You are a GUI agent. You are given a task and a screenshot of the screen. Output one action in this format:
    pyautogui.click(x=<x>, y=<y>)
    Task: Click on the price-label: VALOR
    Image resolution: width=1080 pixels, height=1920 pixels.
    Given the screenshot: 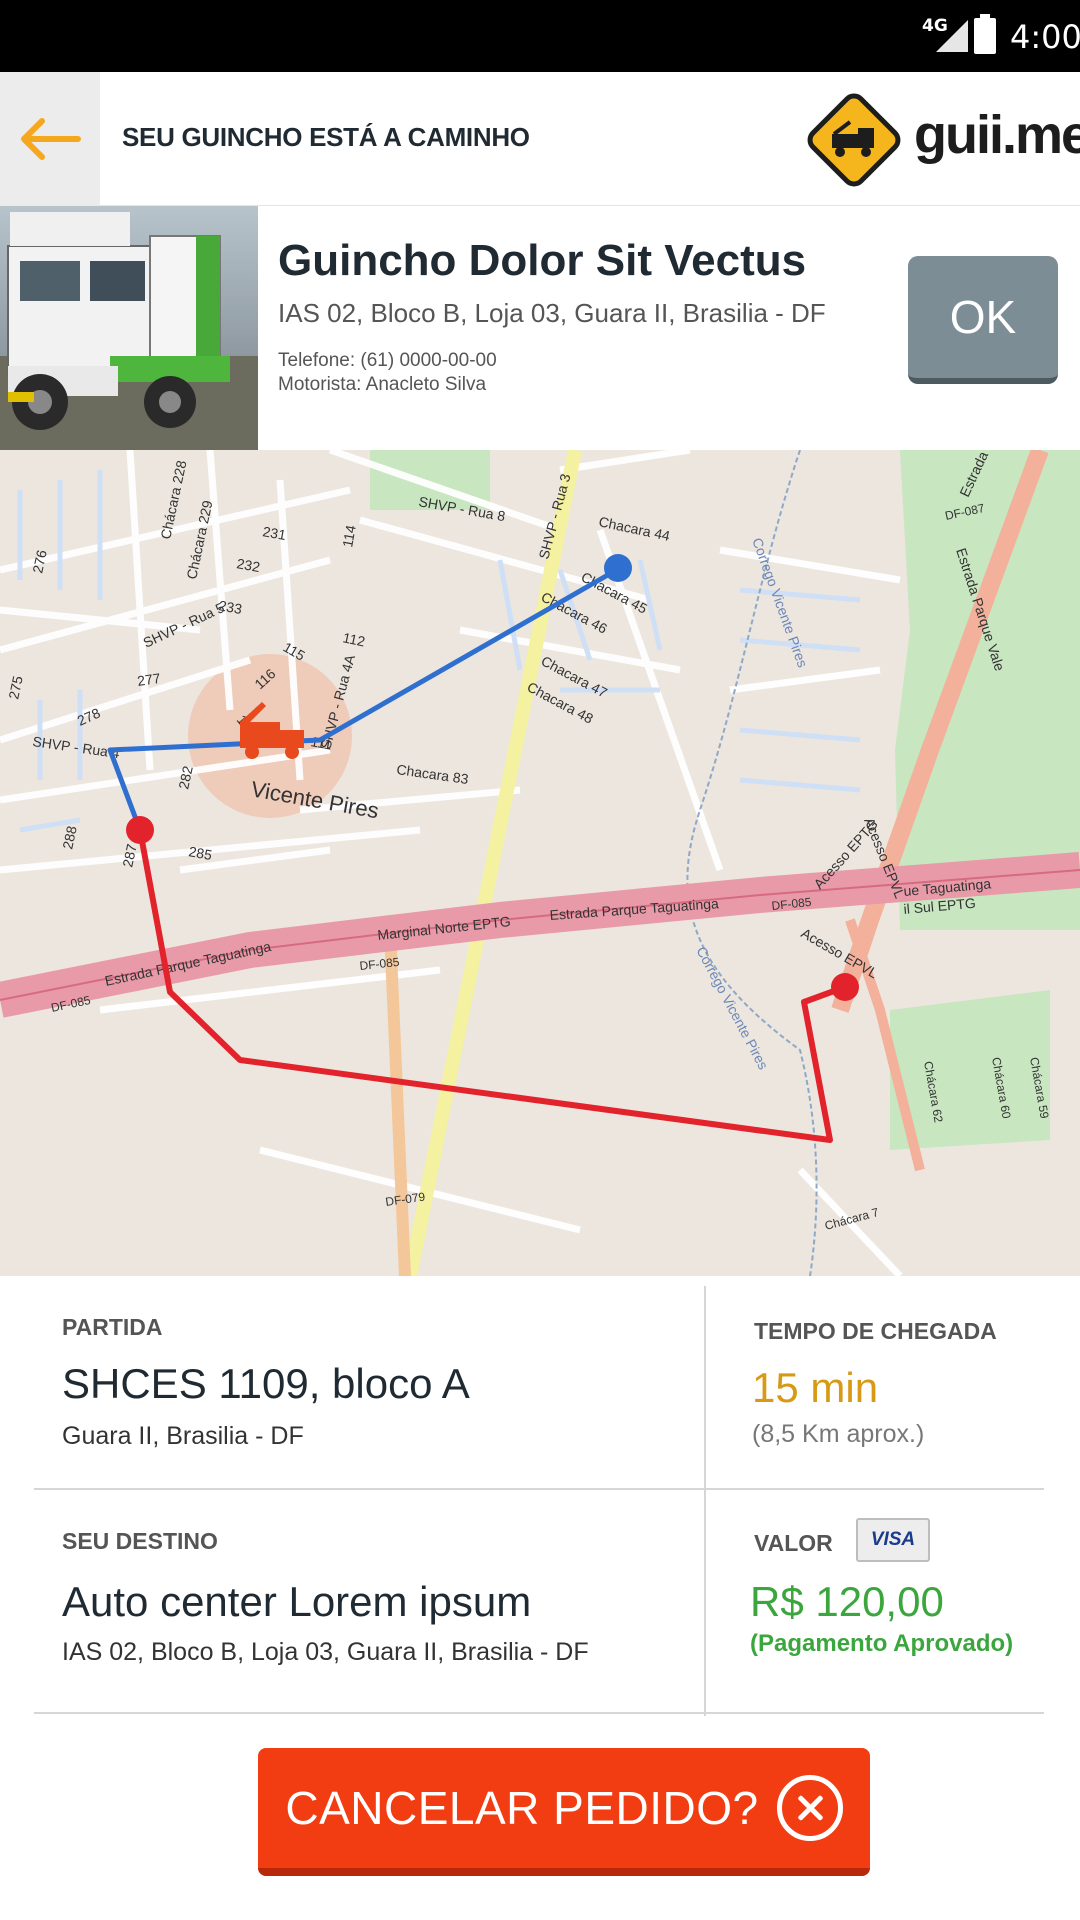 What is the action you would take?
    pyautogui.click(x=793, y=1543)
    